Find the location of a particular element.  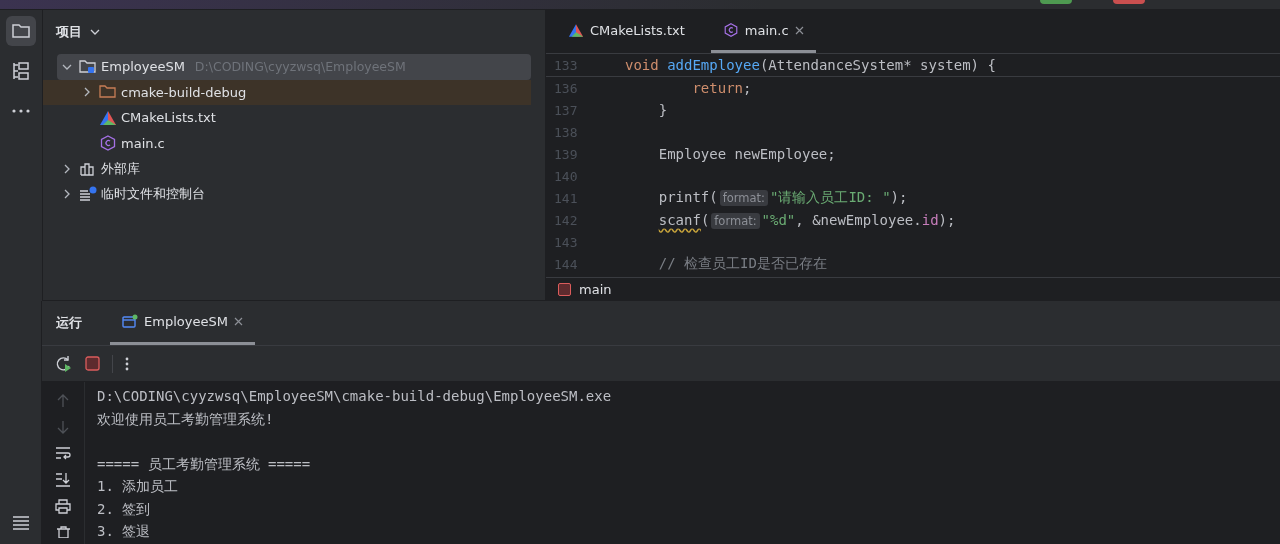

tree-item: 临时文件和控制台 is located at coordinates (287, 194).